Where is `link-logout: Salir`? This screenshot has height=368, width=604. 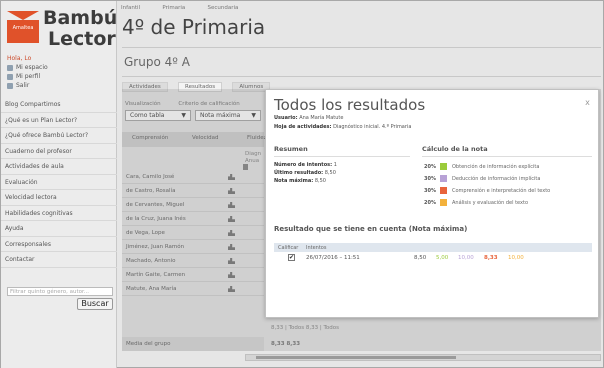 link-logout: Salir is located at coordinates (59, 86).